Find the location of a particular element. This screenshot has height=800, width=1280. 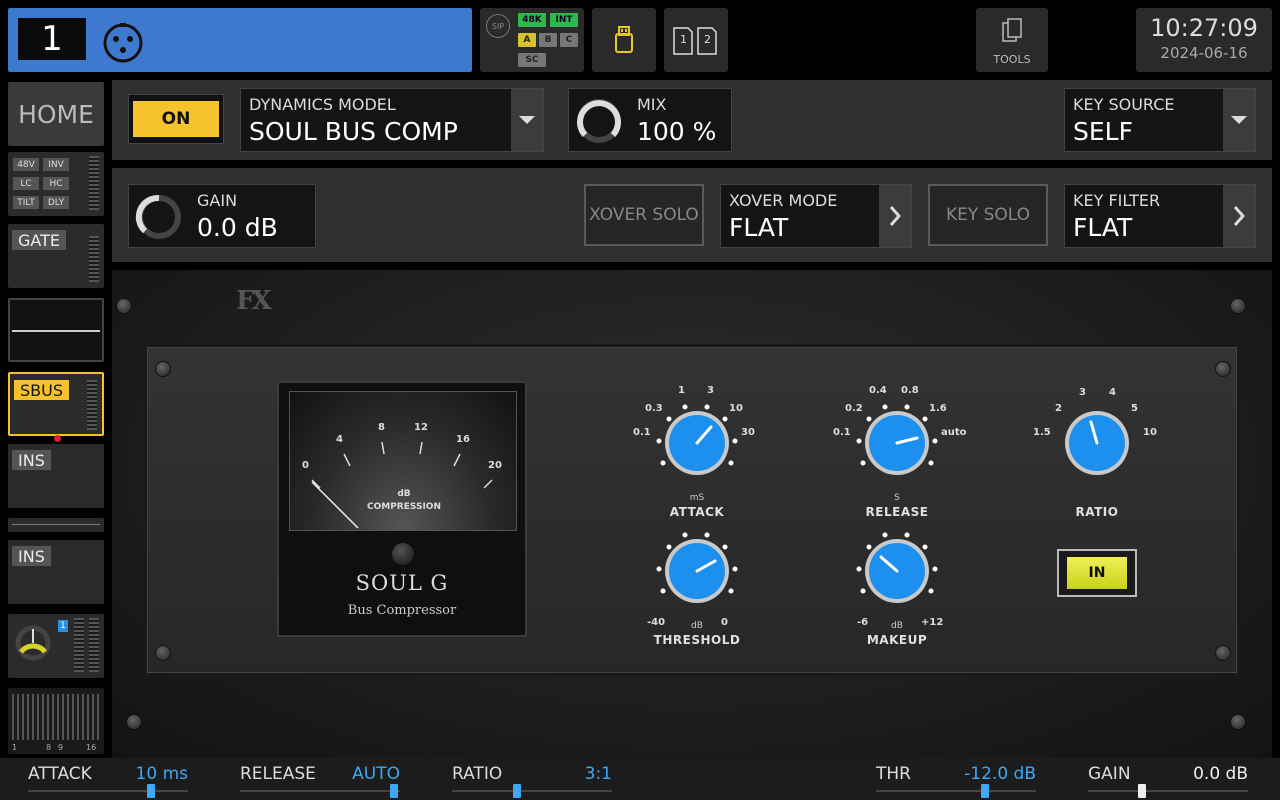

makeup-label: MAKEUP is located at coordinates (897, 640).